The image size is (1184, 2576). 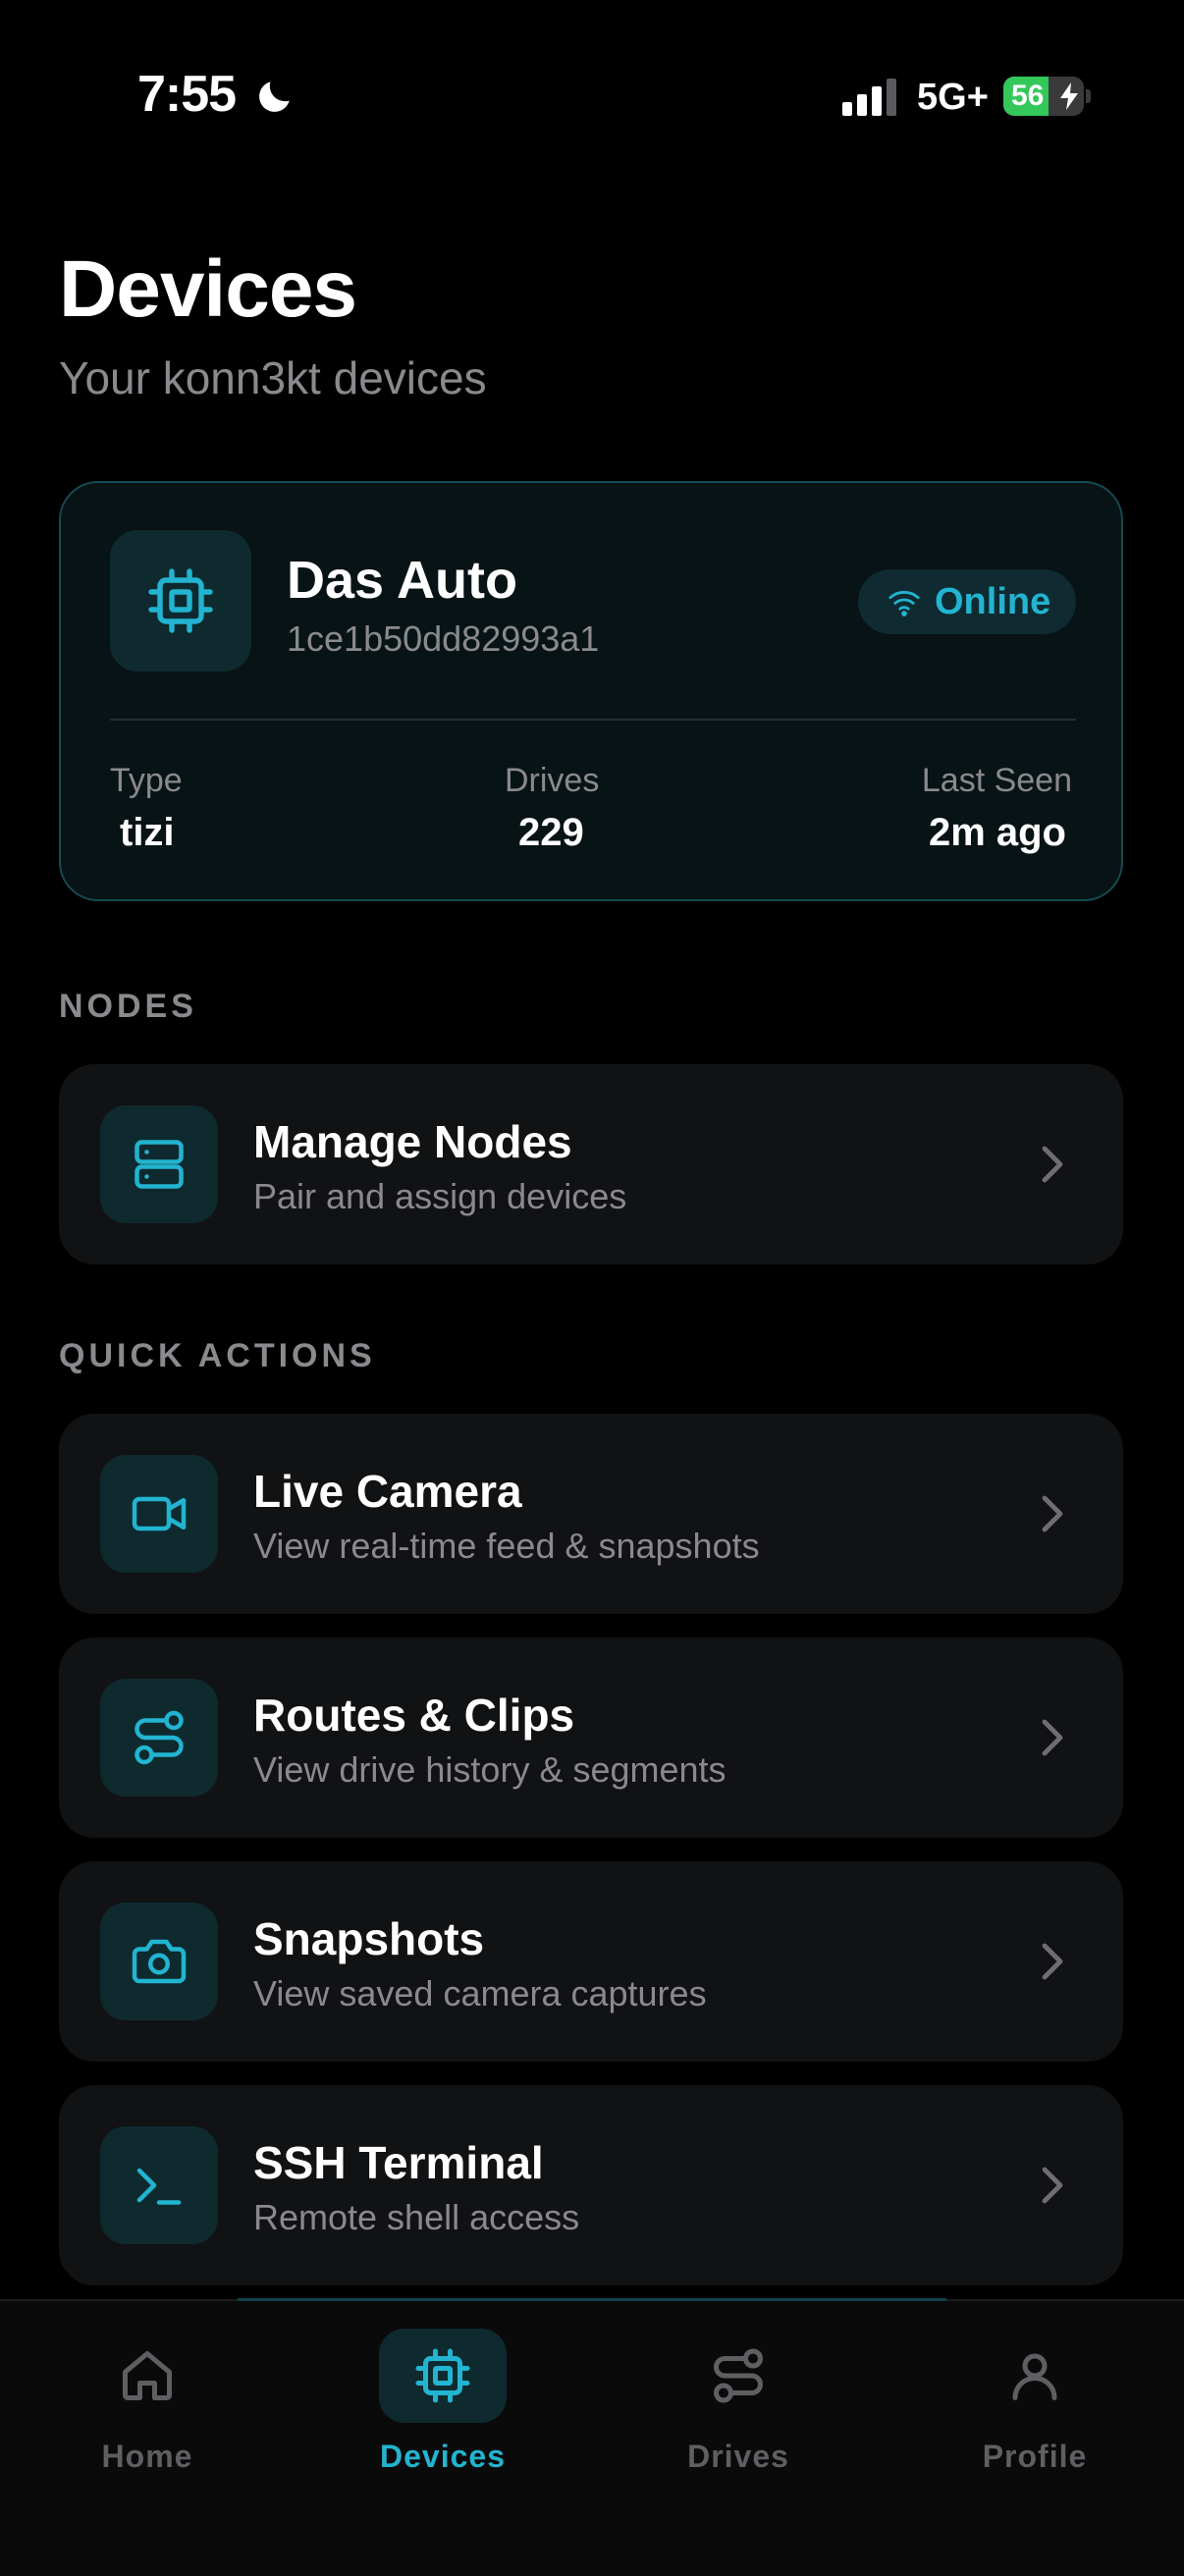 I want to click on status-time: 7:55, so click(x=187, y=94).